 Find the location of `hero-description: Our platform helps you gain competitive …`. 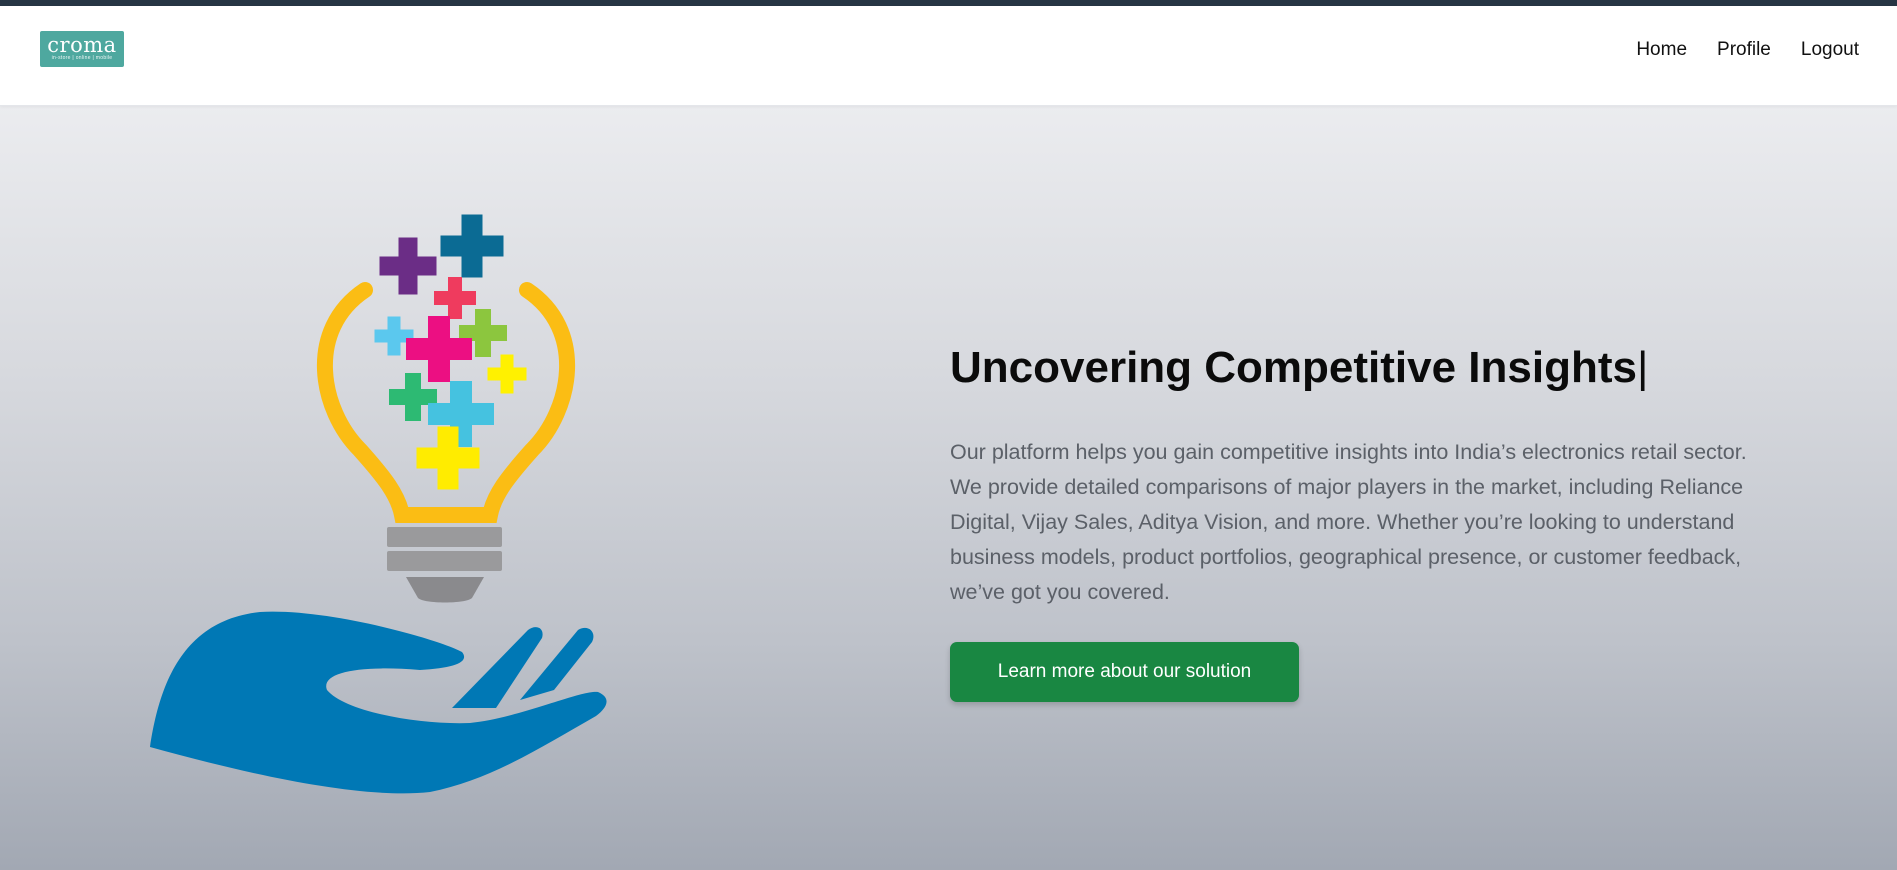

hero-description: Our platform helps you gain competitive … is located at coordinates (1348, 522).